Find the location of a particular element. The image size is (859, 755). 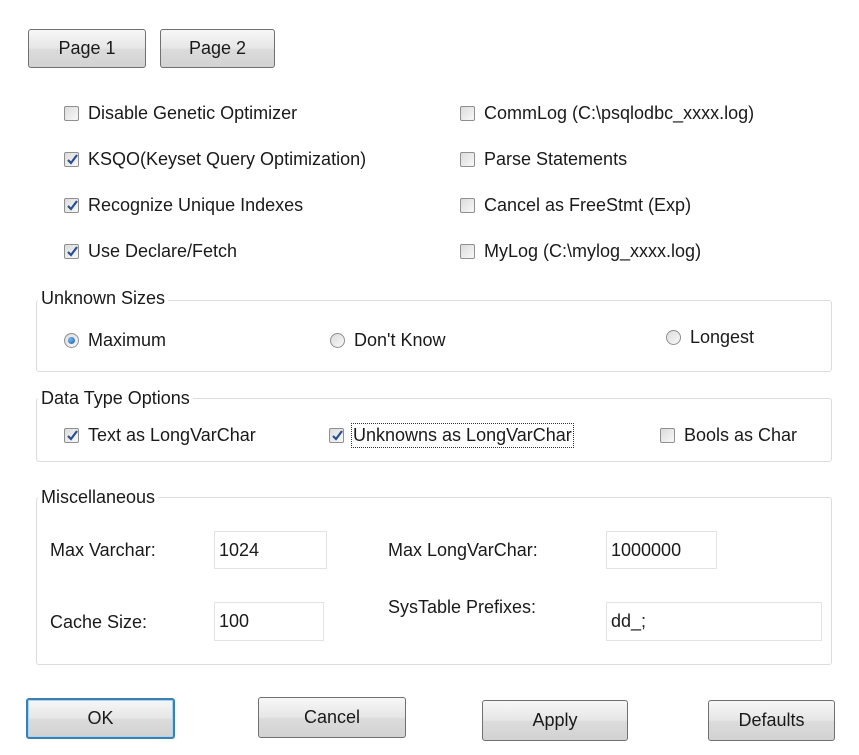

parse-statements-checkbox: Parse Statements is located at coordinates (543, 159).